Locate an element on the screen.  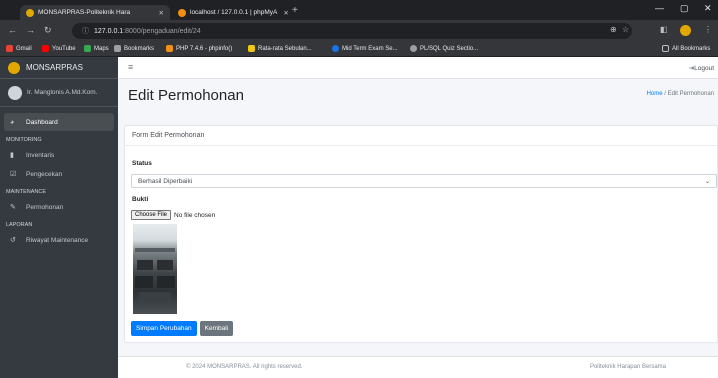
bookmark-bookmarks: Bookmarks is located at coordinates (134, 48).